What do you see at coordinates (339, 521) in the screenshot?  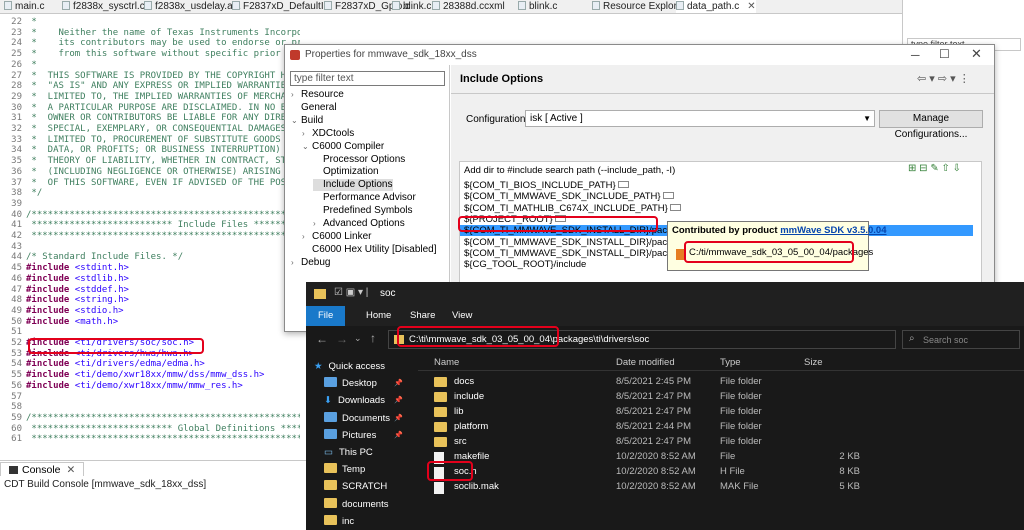 I see `sidebar-item: inc` at bounding box center [339, 521].